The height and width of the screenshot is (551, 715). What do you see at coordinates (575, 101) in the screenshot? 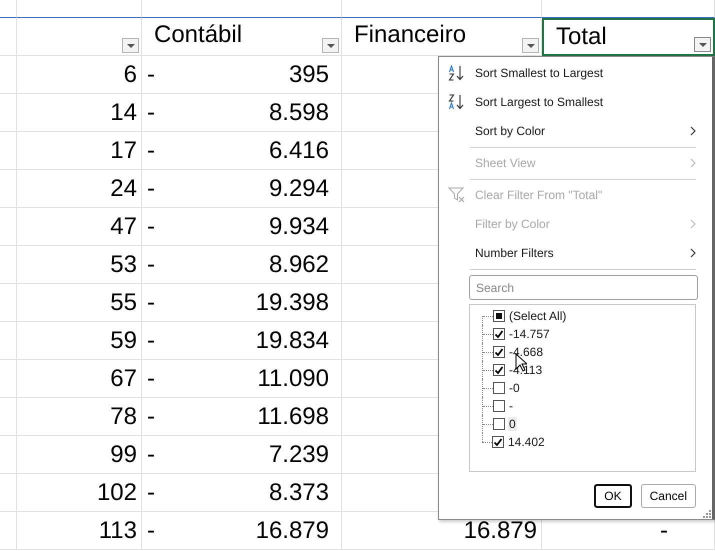
I see `menu-item: Sort Largest to Smallest` at bounding box center [575, 101].